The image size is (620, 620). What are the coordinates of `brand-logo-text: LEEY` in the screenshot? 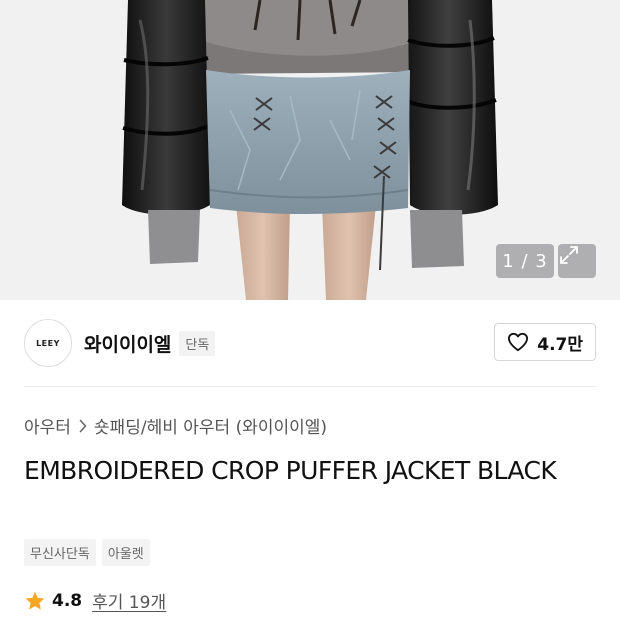 It's located at (48, 343).